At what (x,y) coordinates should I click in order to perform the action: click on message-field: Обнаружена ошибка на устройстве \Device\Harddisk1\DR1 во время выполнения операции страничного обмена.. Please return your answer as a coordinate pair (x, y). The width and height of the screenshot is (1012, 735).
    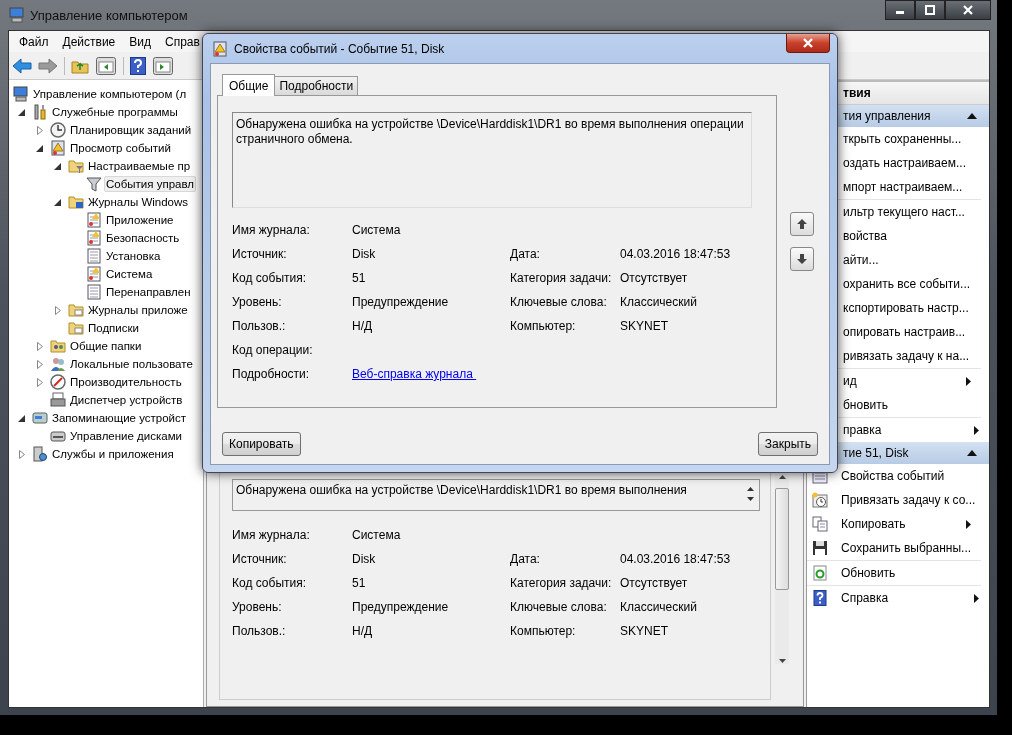
    Looking at the image, I should click on (492, 160).